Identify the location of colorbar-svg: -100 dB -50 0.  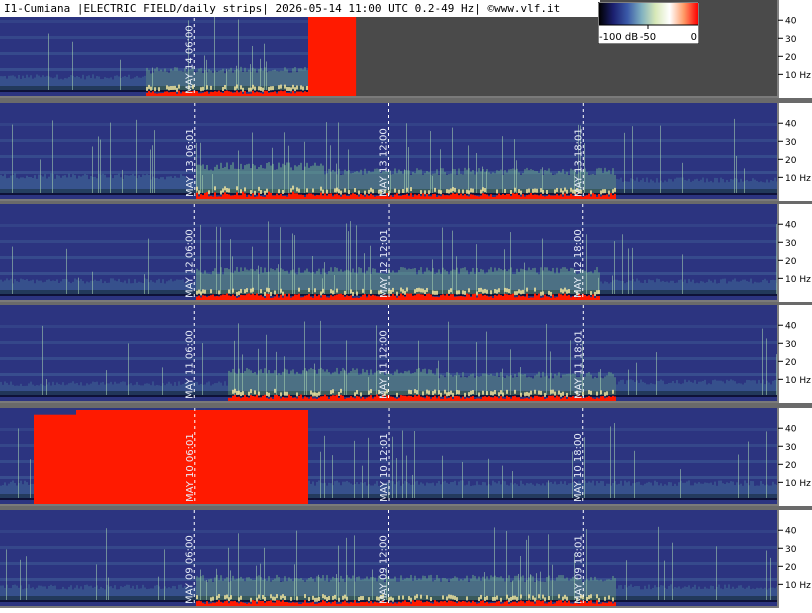
(648, 23).